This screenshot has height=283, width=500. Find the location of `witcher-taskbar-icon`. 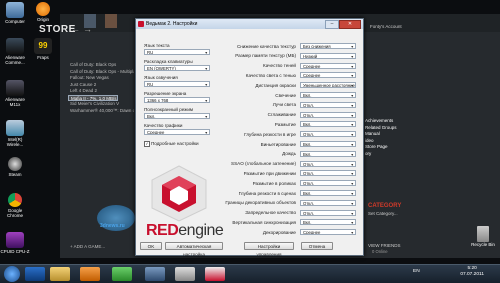

witcher-taskbar-icon is located at coordinates (185, 274).